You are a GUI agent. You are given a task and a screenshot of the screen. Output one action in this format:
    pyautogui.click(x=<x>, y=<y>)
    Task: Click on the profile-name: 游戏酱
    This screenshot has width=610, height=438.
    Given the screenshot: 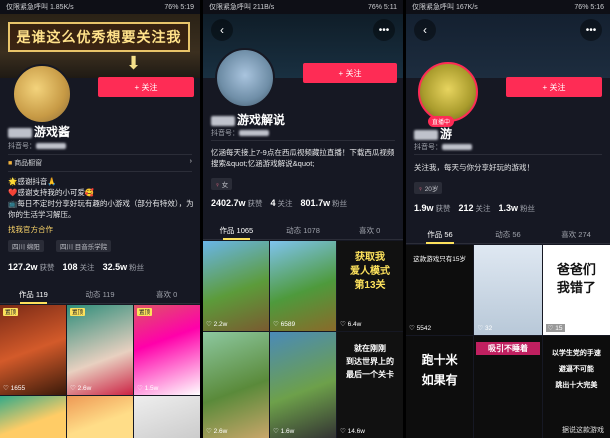 What is the action you would take?
    pyautogui.click(x=39, y=131)
    